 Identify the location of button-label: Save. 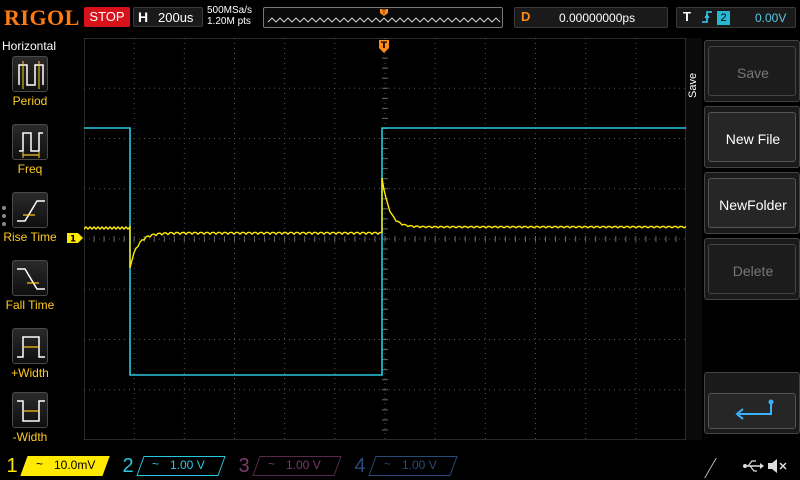
(753, 73).